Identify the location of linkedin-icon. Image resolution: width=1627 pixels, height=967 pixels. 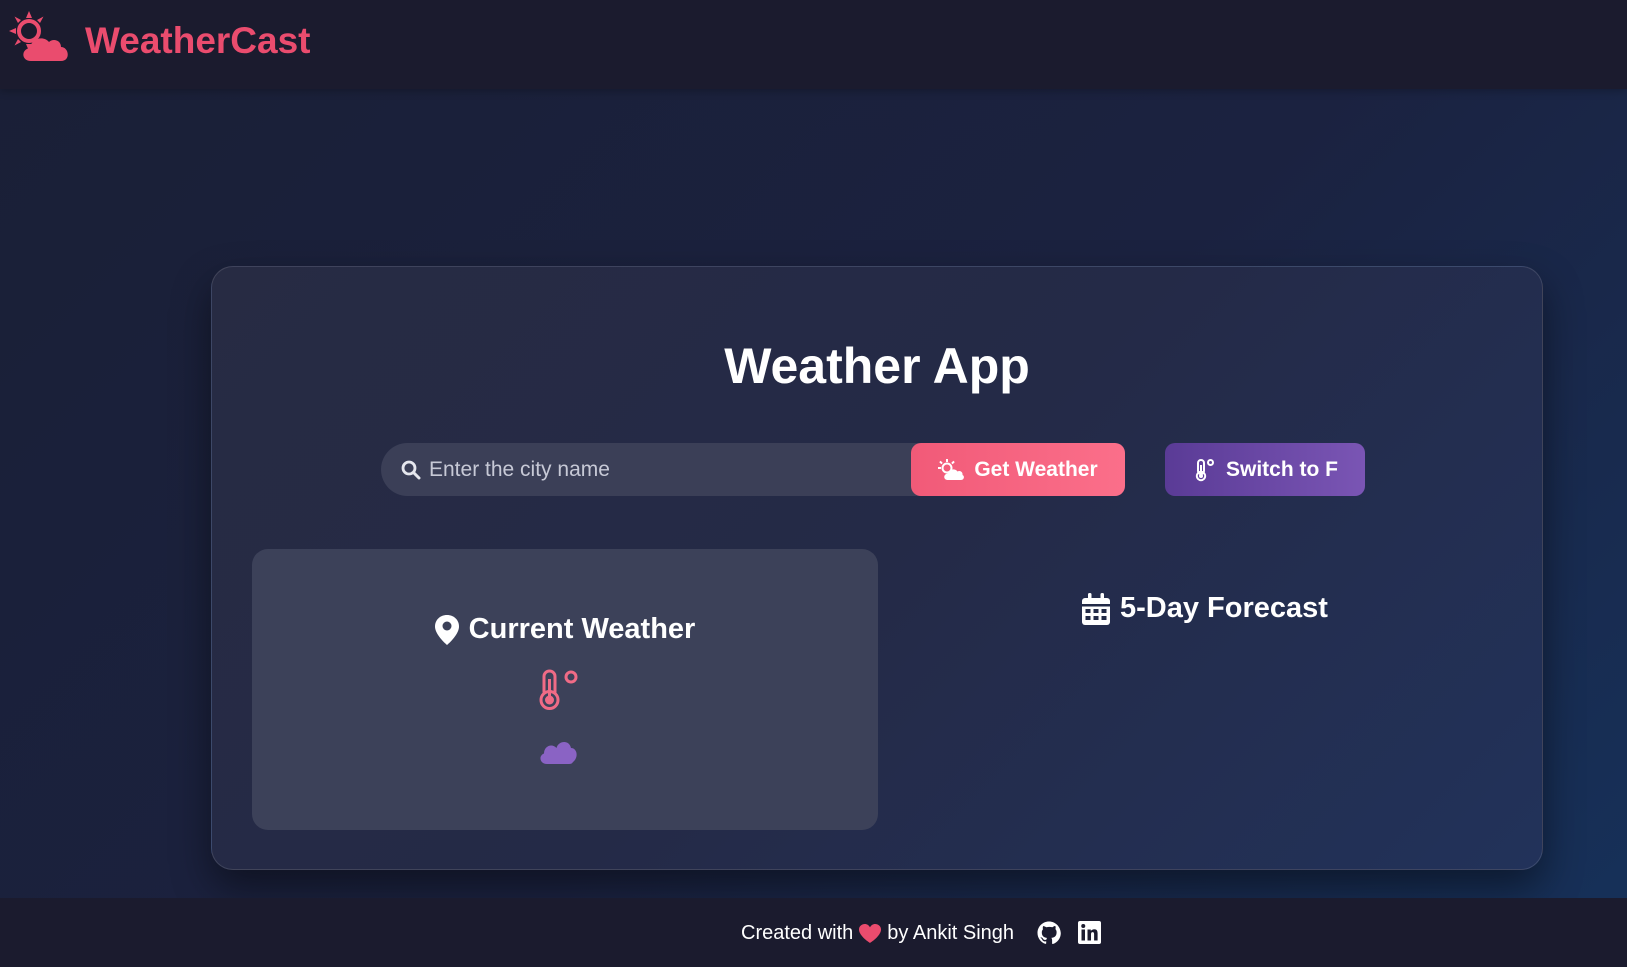
(1089, 932).